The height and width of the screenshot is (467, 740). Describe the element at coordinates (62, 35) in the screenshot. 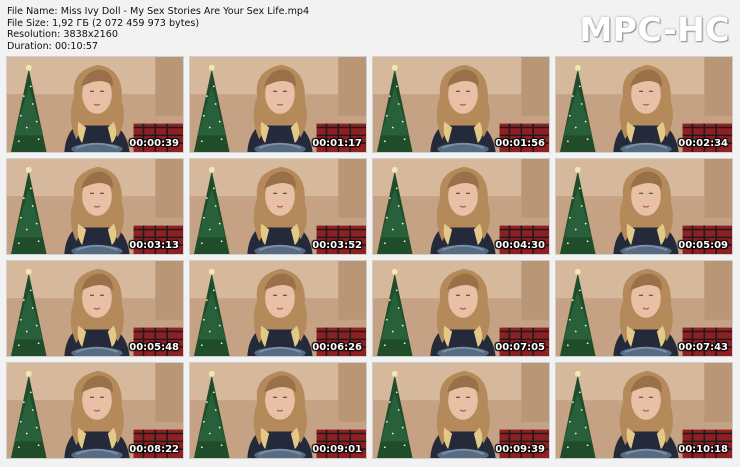

I see `resolution-line: Resolution: 3838x2160` at that location.